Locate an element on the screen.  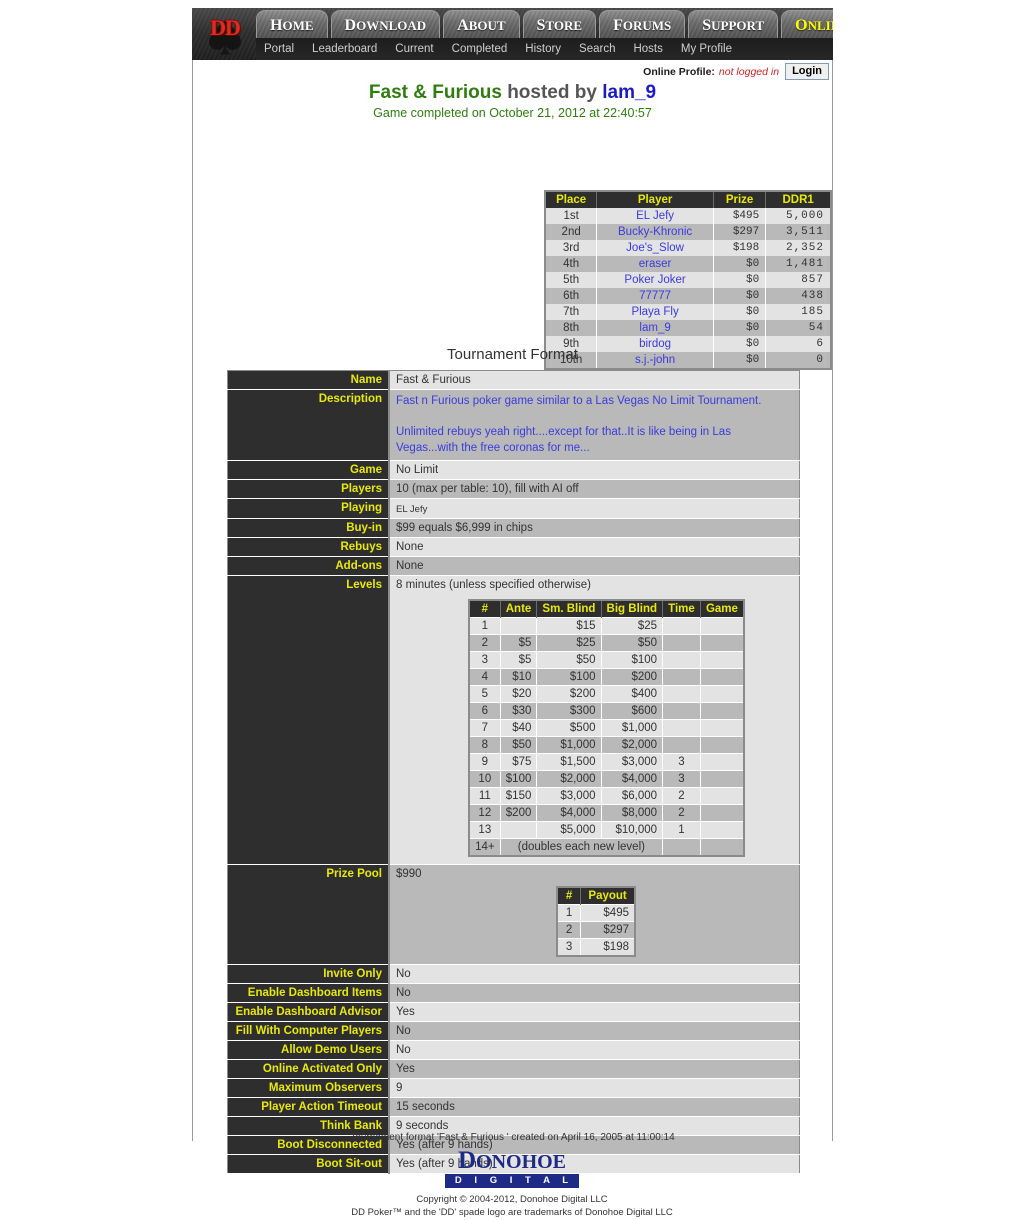
page-title-host: lam_9 is located at coordinates (629, 92).